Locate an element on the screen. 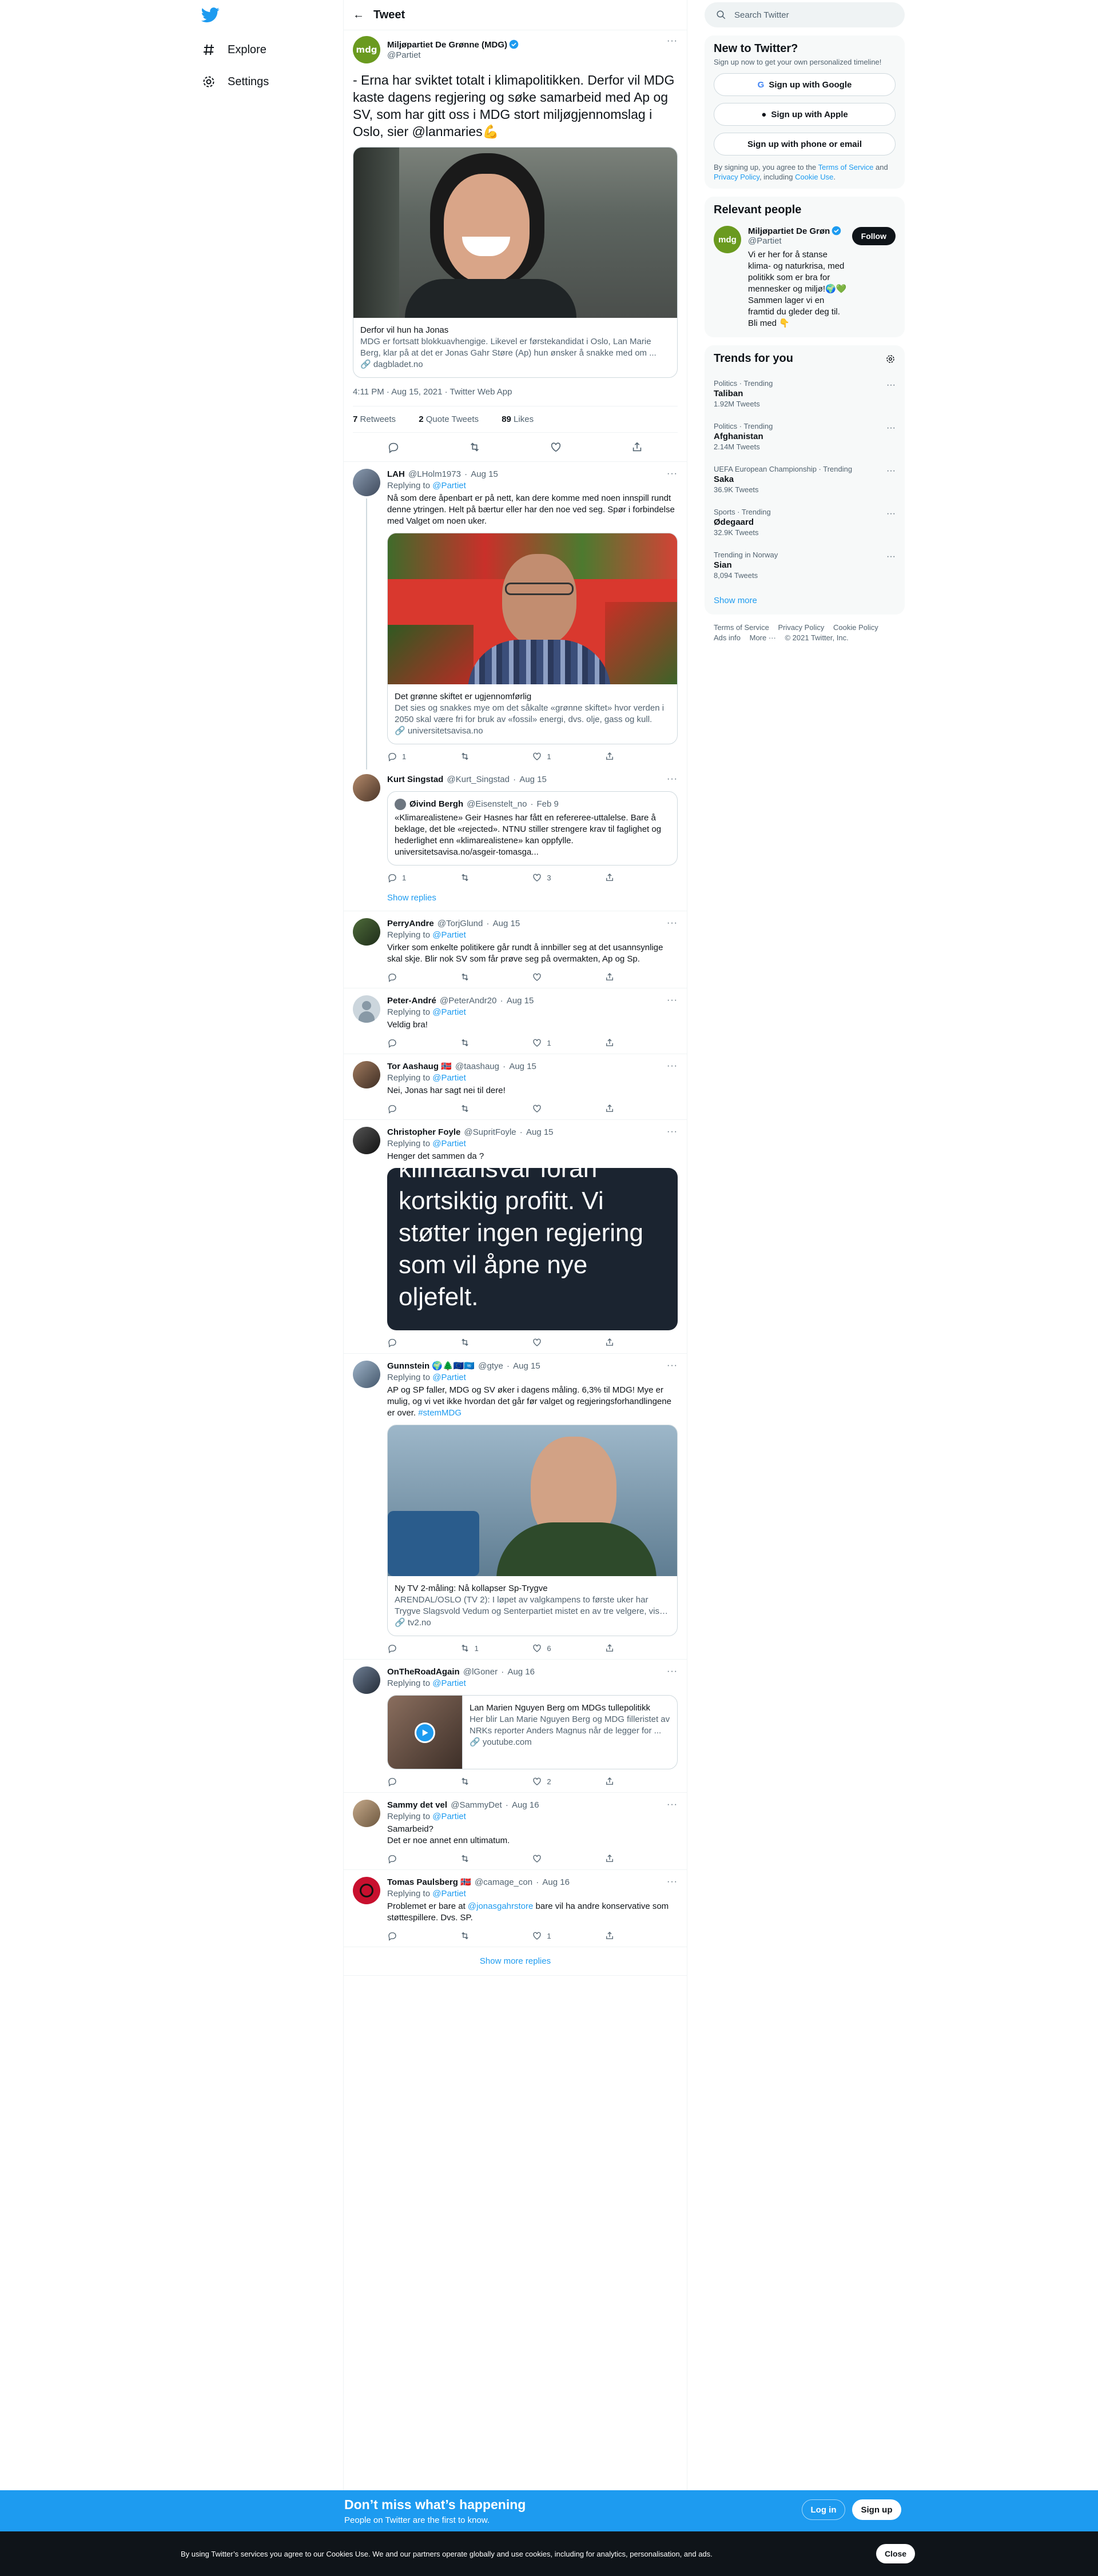 This screenshot has height=2576, width=1098. like-button: 2 is located at coordinates (549, 1781).